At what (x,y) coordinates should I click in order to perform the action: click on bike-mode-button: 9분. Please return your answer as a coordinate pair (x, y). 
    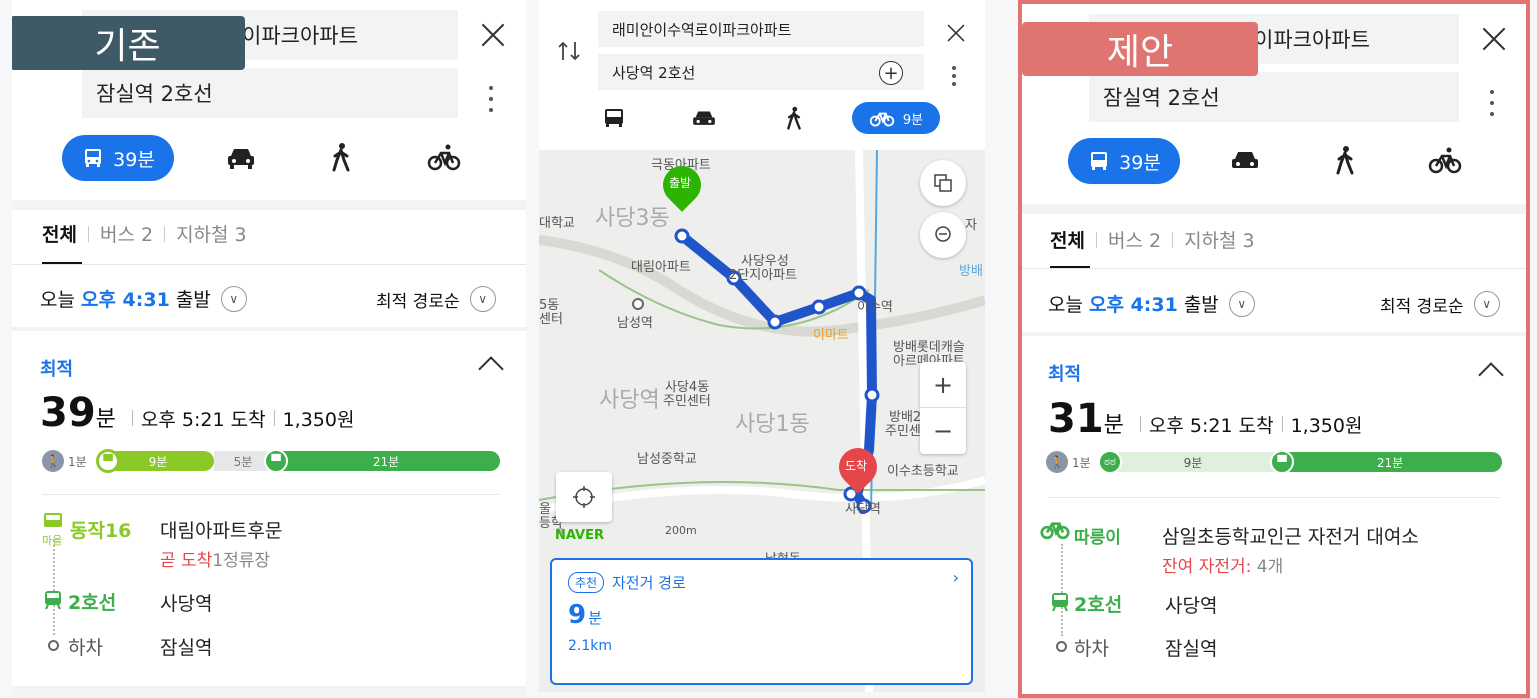
    Looking at the image, I should click on (896, 118).